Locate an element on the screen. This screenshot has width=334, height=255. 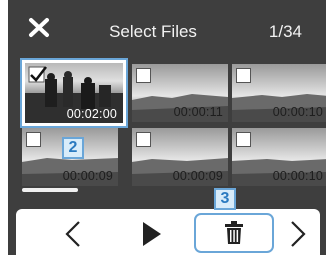
thumbnail-duration: 00:02:00 is located at coordinates (91, 114).